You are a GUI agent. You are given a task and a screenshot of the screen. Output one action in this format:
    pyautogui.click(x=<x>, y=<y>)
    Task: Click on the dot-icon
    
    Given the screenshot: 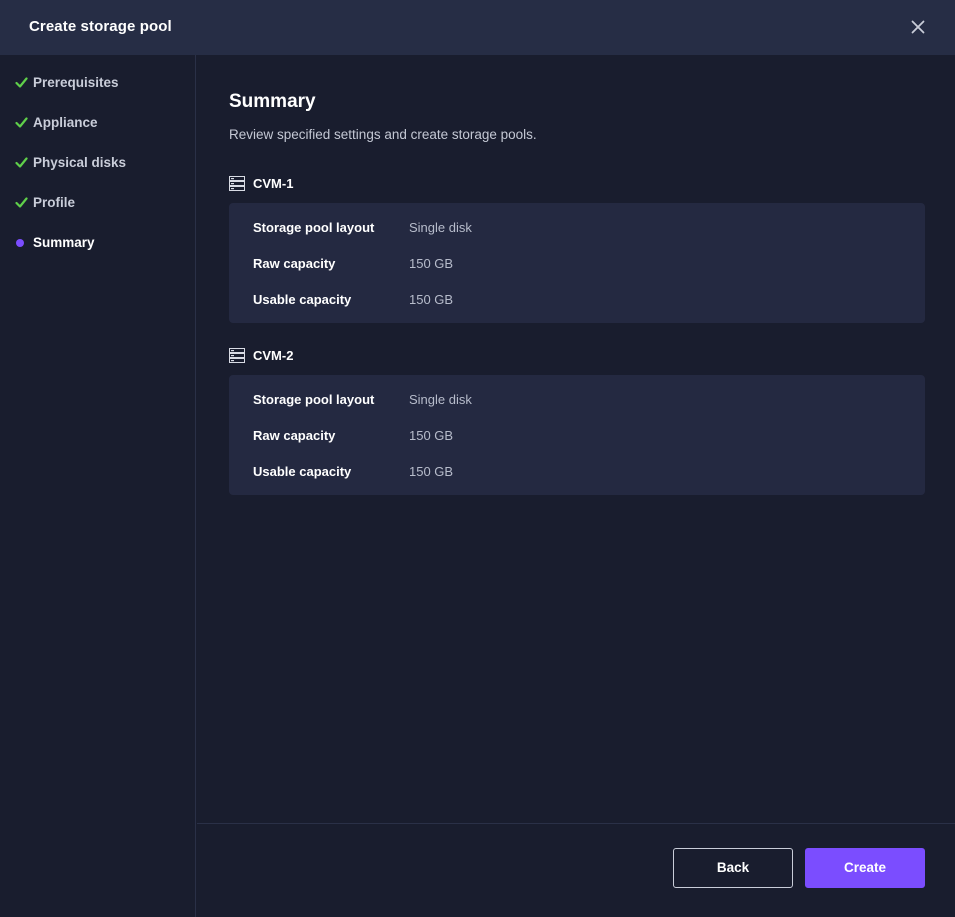 What is the action you would take?
    pyautogui.click(x=20, y=243)
    